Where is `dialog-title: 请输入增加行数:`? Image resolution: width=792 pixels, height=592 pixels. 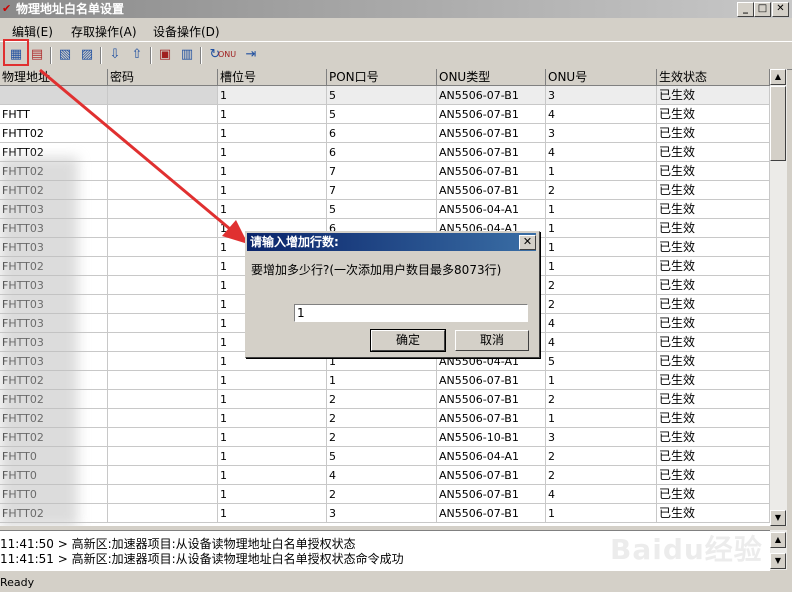 dialog-title: 请输入增加行数: is located at coordinates (294, 242).